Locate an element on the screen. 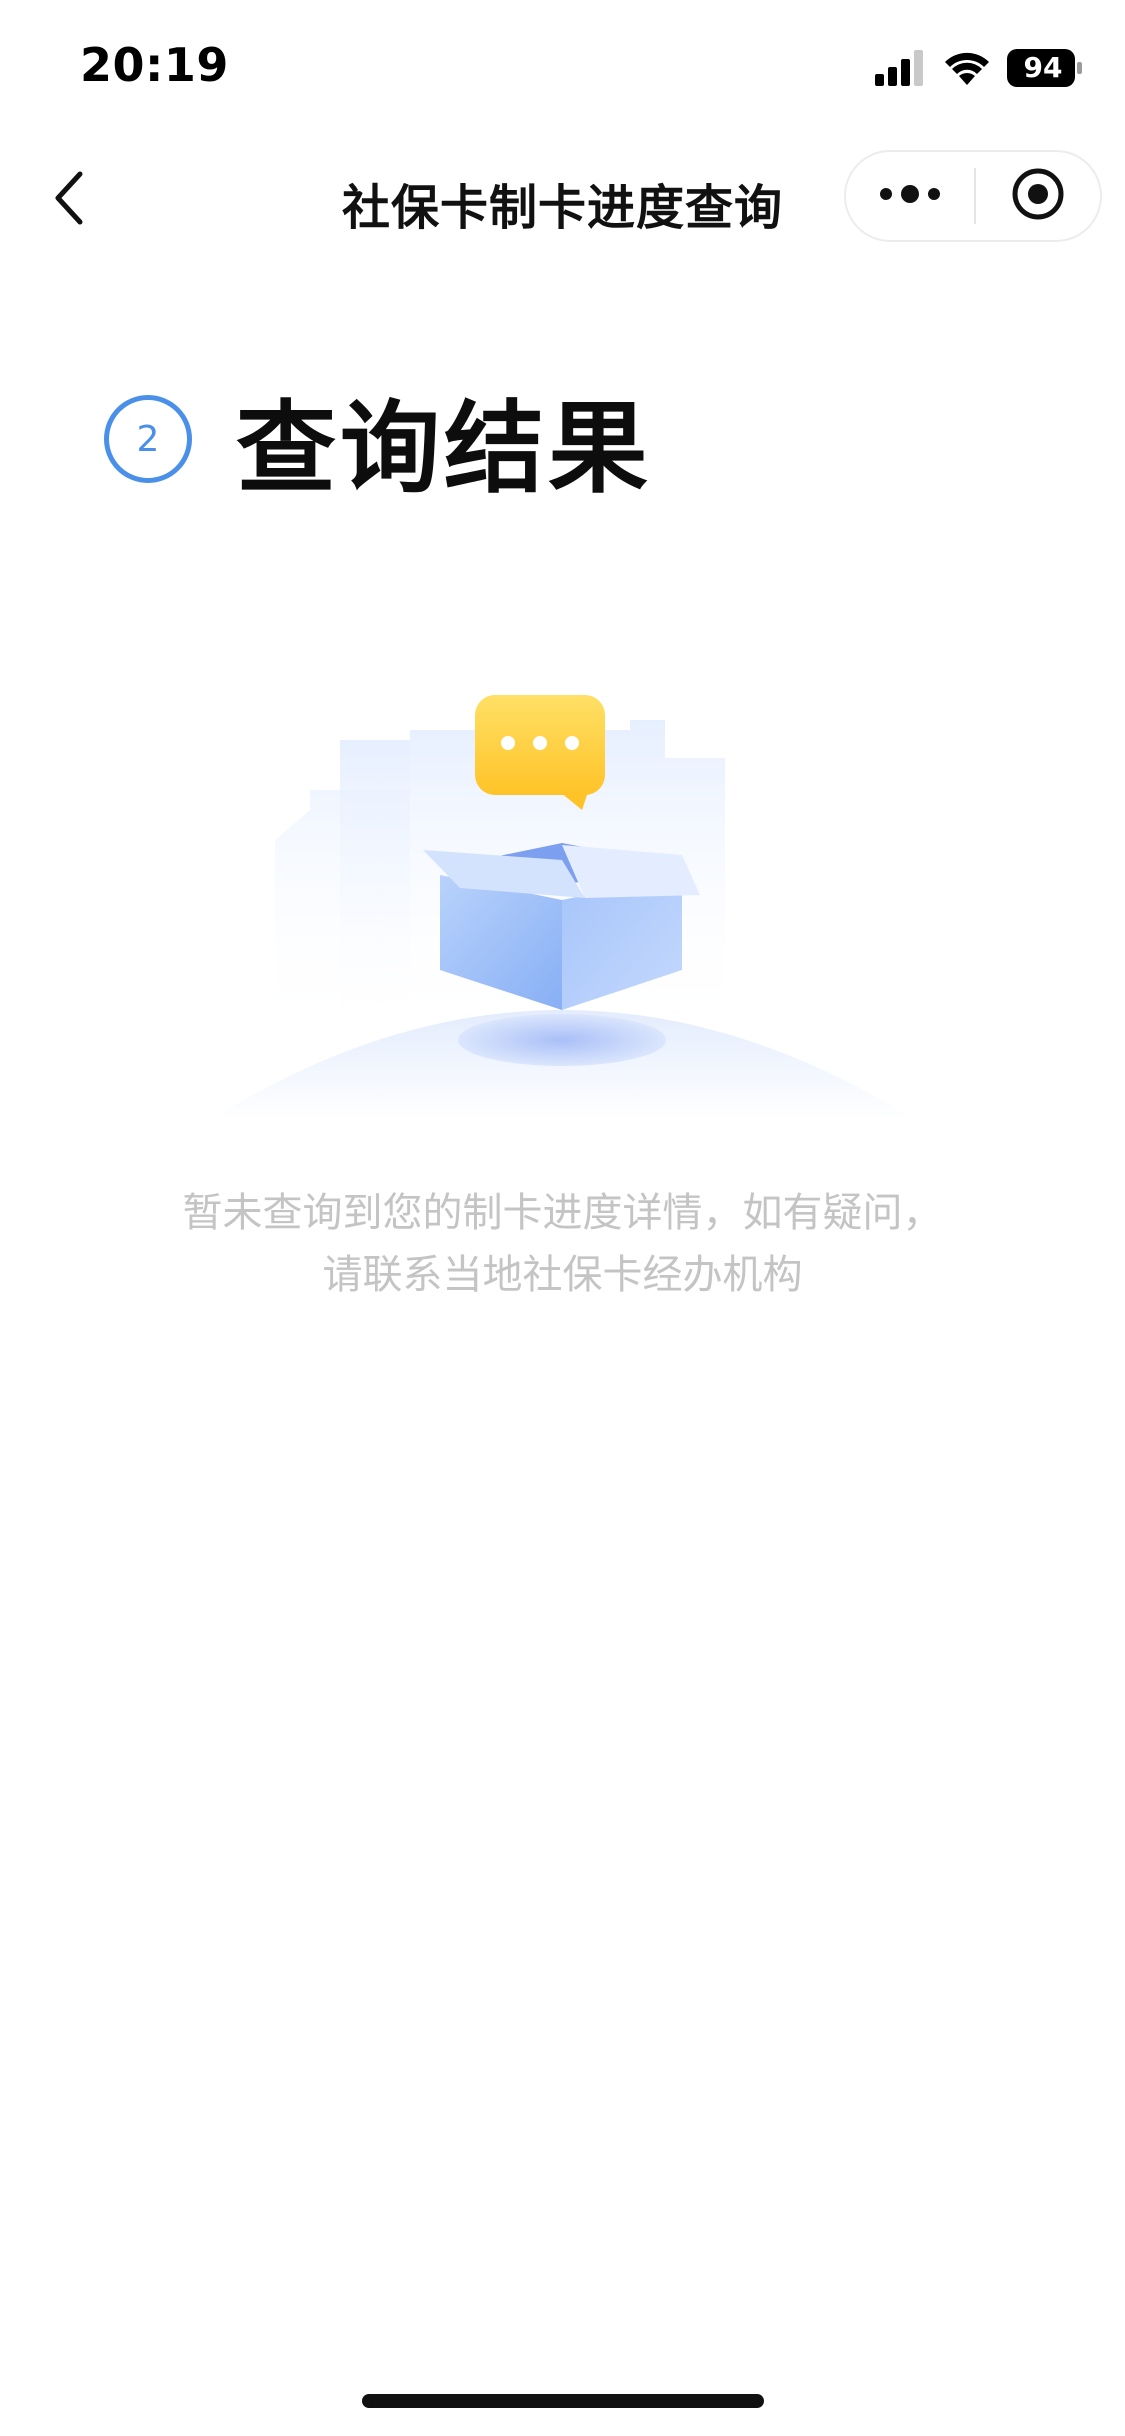 The image size is (1125, 2436). battery-level: 94 is located at coordinates (1043, 67).